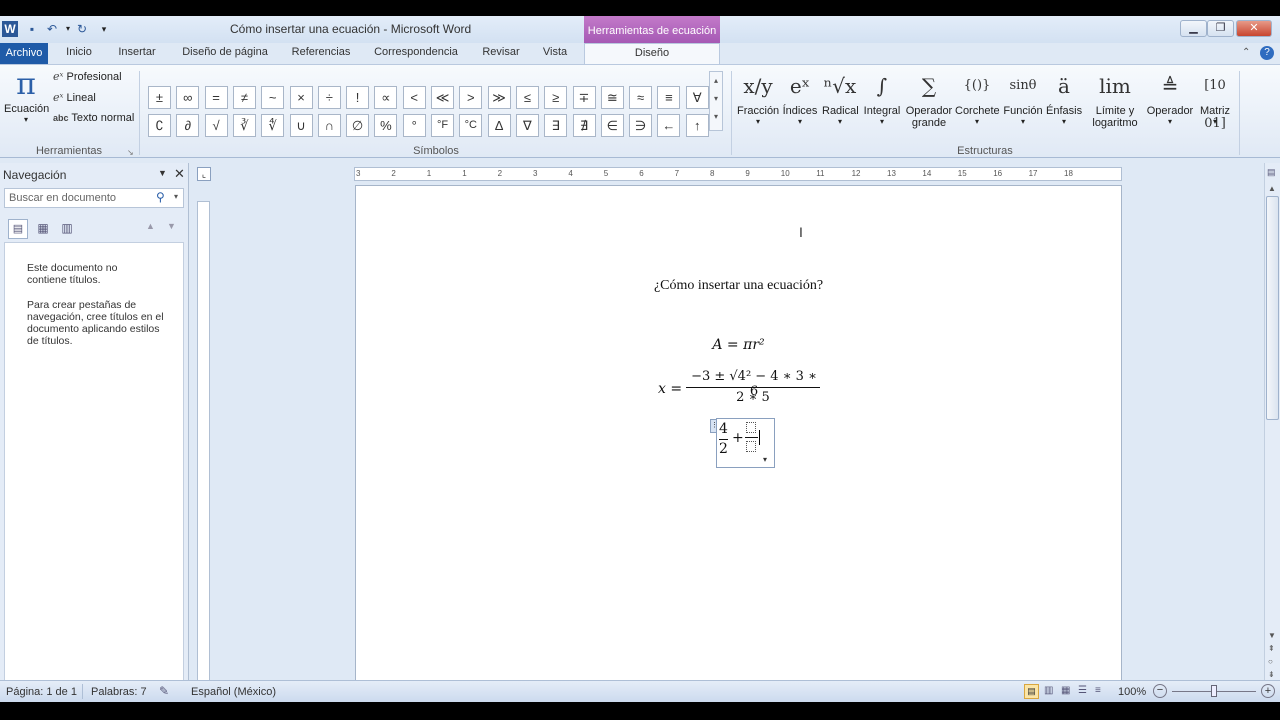 The image size is (1280, 720). Describe the element at coordinates (714, 426) in the screenshot. I see `equation-handle-icon: ⋮` at that location.